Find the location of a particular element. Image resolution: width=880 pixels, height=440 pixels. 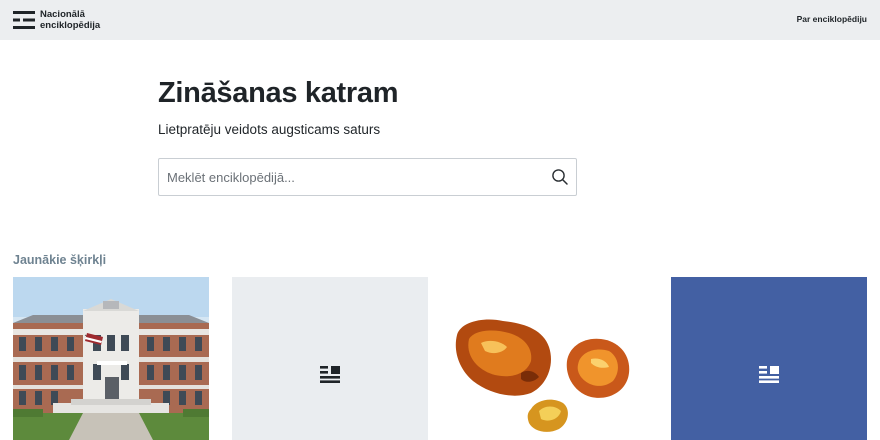

search-input is located at coordinates (349, 177).